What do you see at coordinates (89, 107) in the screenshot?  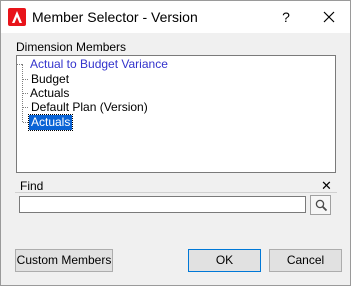 I see `tree-item-label: Default Plan (Version)` at bounding box center [89, 107].